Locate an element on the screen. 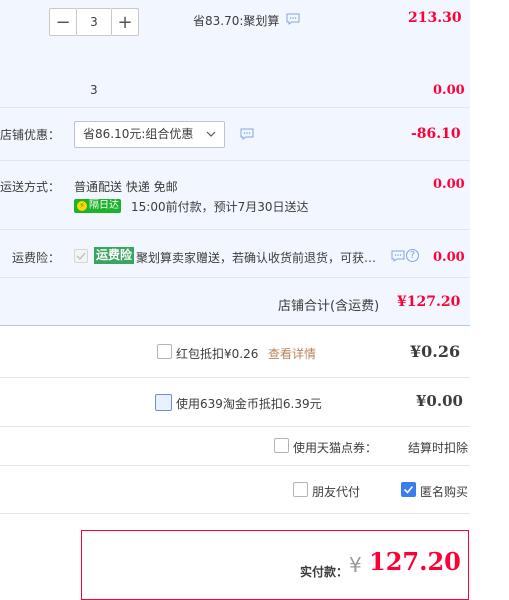 The height and width of the screenshot is (600, 509). taojinbi-checkbox is located at coordinates (163, 402).